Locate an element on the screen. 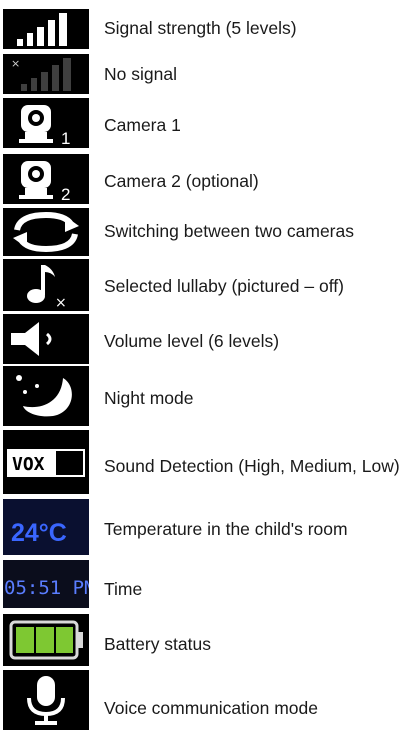  legend-label: Time is located at coordinates (123, 589).